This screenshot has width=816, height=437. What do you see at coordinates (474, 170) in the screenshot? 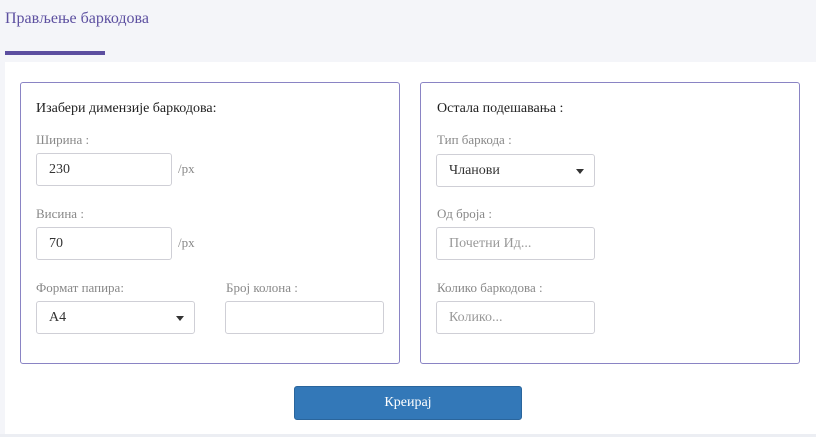
I see `barcode-type-value: Чланови` at bounding box center [474, 170].